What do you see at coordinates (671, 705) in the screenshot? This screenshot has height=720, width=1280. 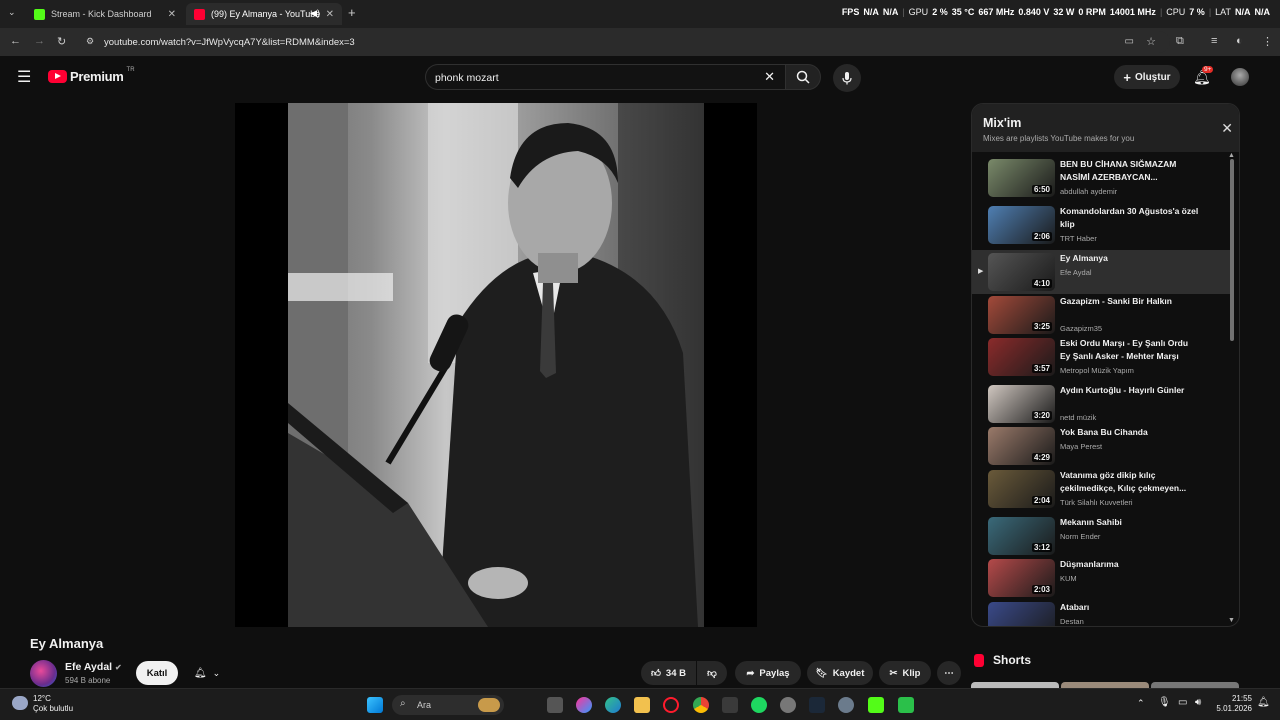 I see `opera-icon` at bounding box center [671, 705].